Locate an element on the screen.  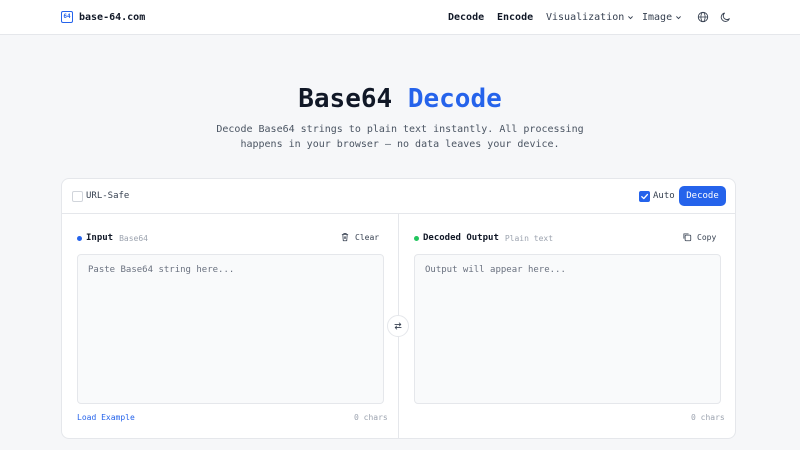
checkmark-icon is located at coordinates (645, 196).